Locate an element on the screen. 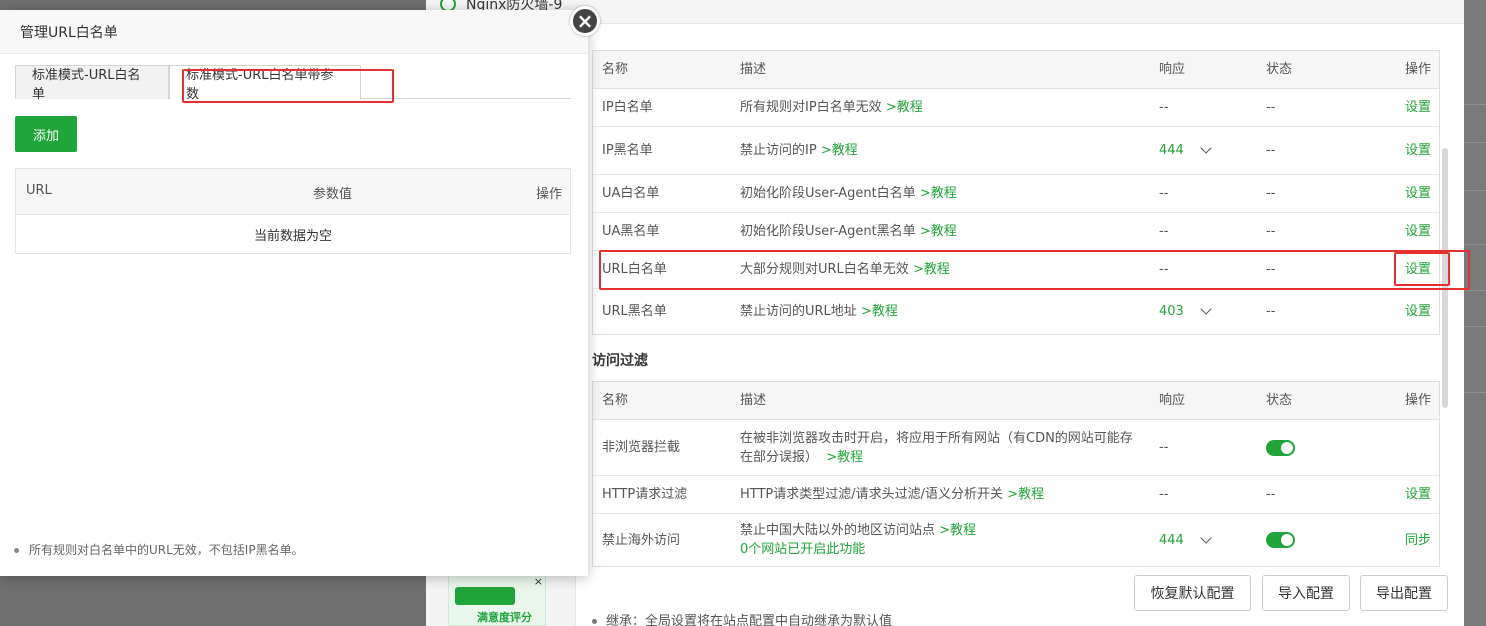 The width and height of the screenshot is (1486, 626). rule-desc-text: 初始化阶段User-Agent白名单 is located at coordinates (828, 193).